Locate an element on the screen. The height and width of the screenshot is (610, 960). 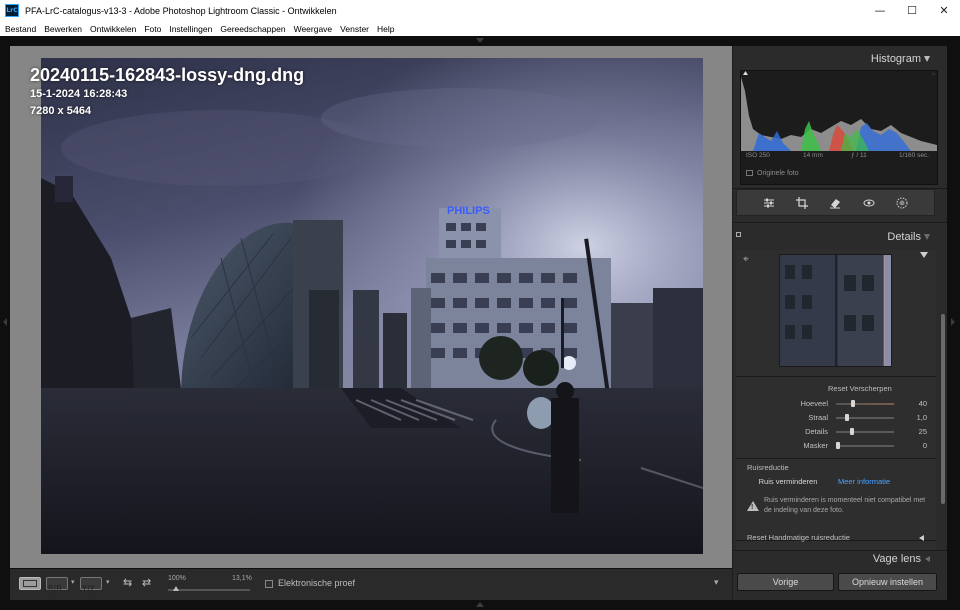
sharpen-masking-value: 0 is located at coordinates (925, 445).